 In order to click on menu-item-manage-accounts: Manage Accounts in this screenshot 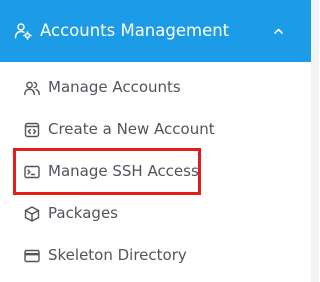, I will do `click(155, 88)`.